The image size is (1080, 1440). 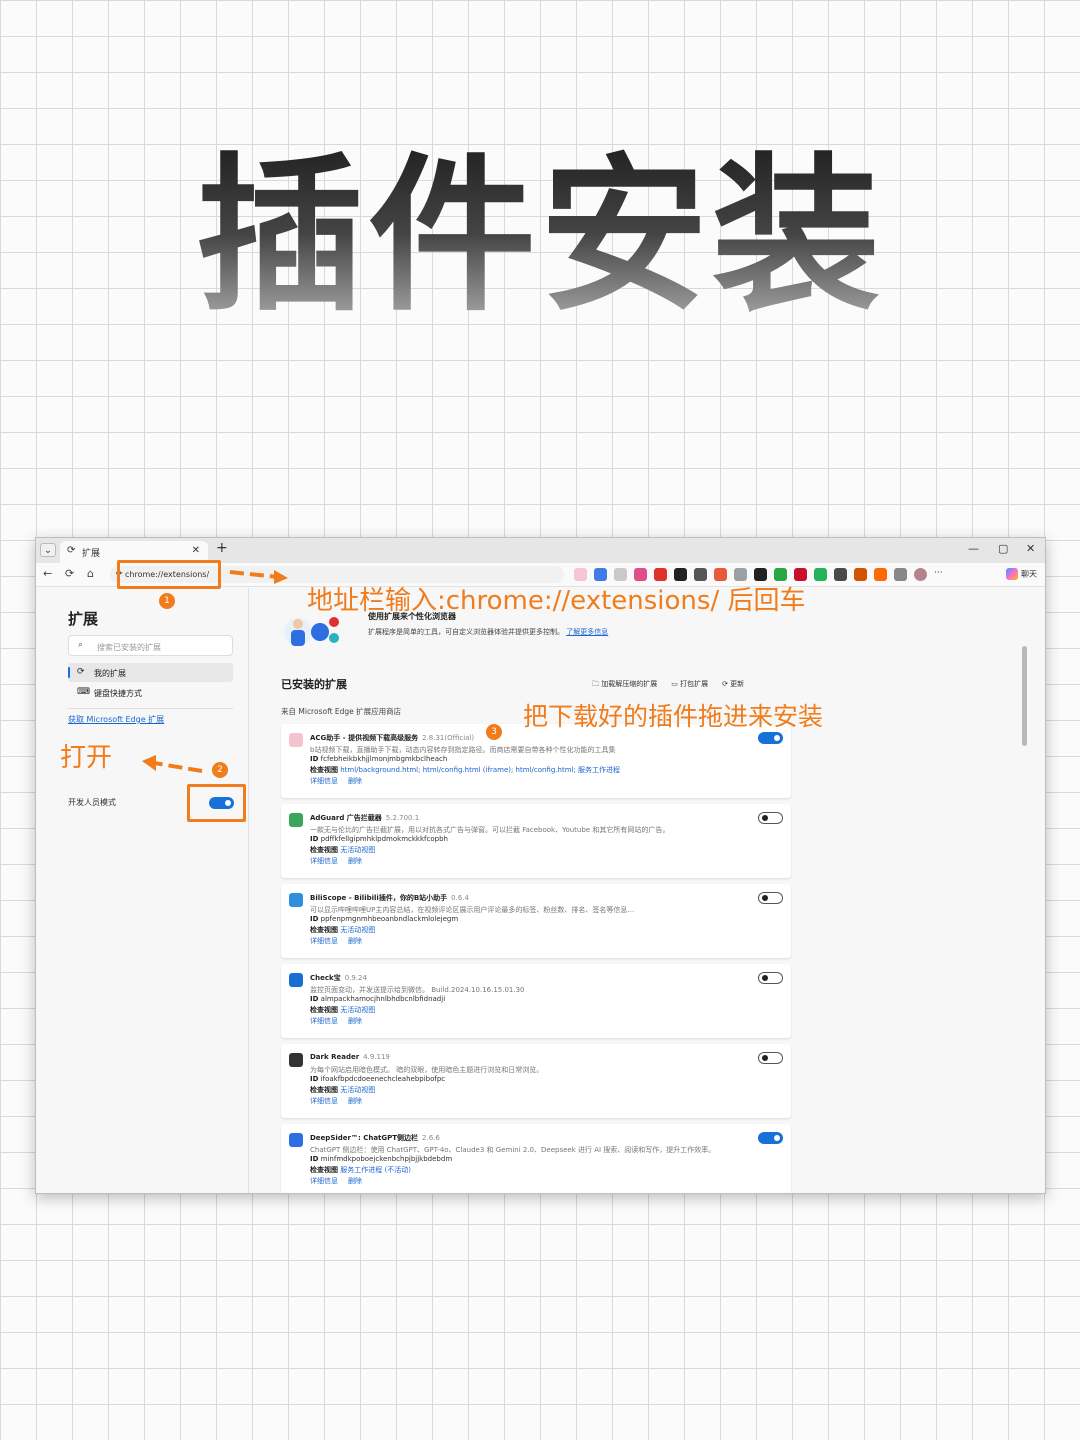 What do you see at coordinates (378, 759) in the screenshot?
I see `extension-id: ID fcfebheikbkhjjlmonjmbgmkbclheach` at bounding box center [378, 759].